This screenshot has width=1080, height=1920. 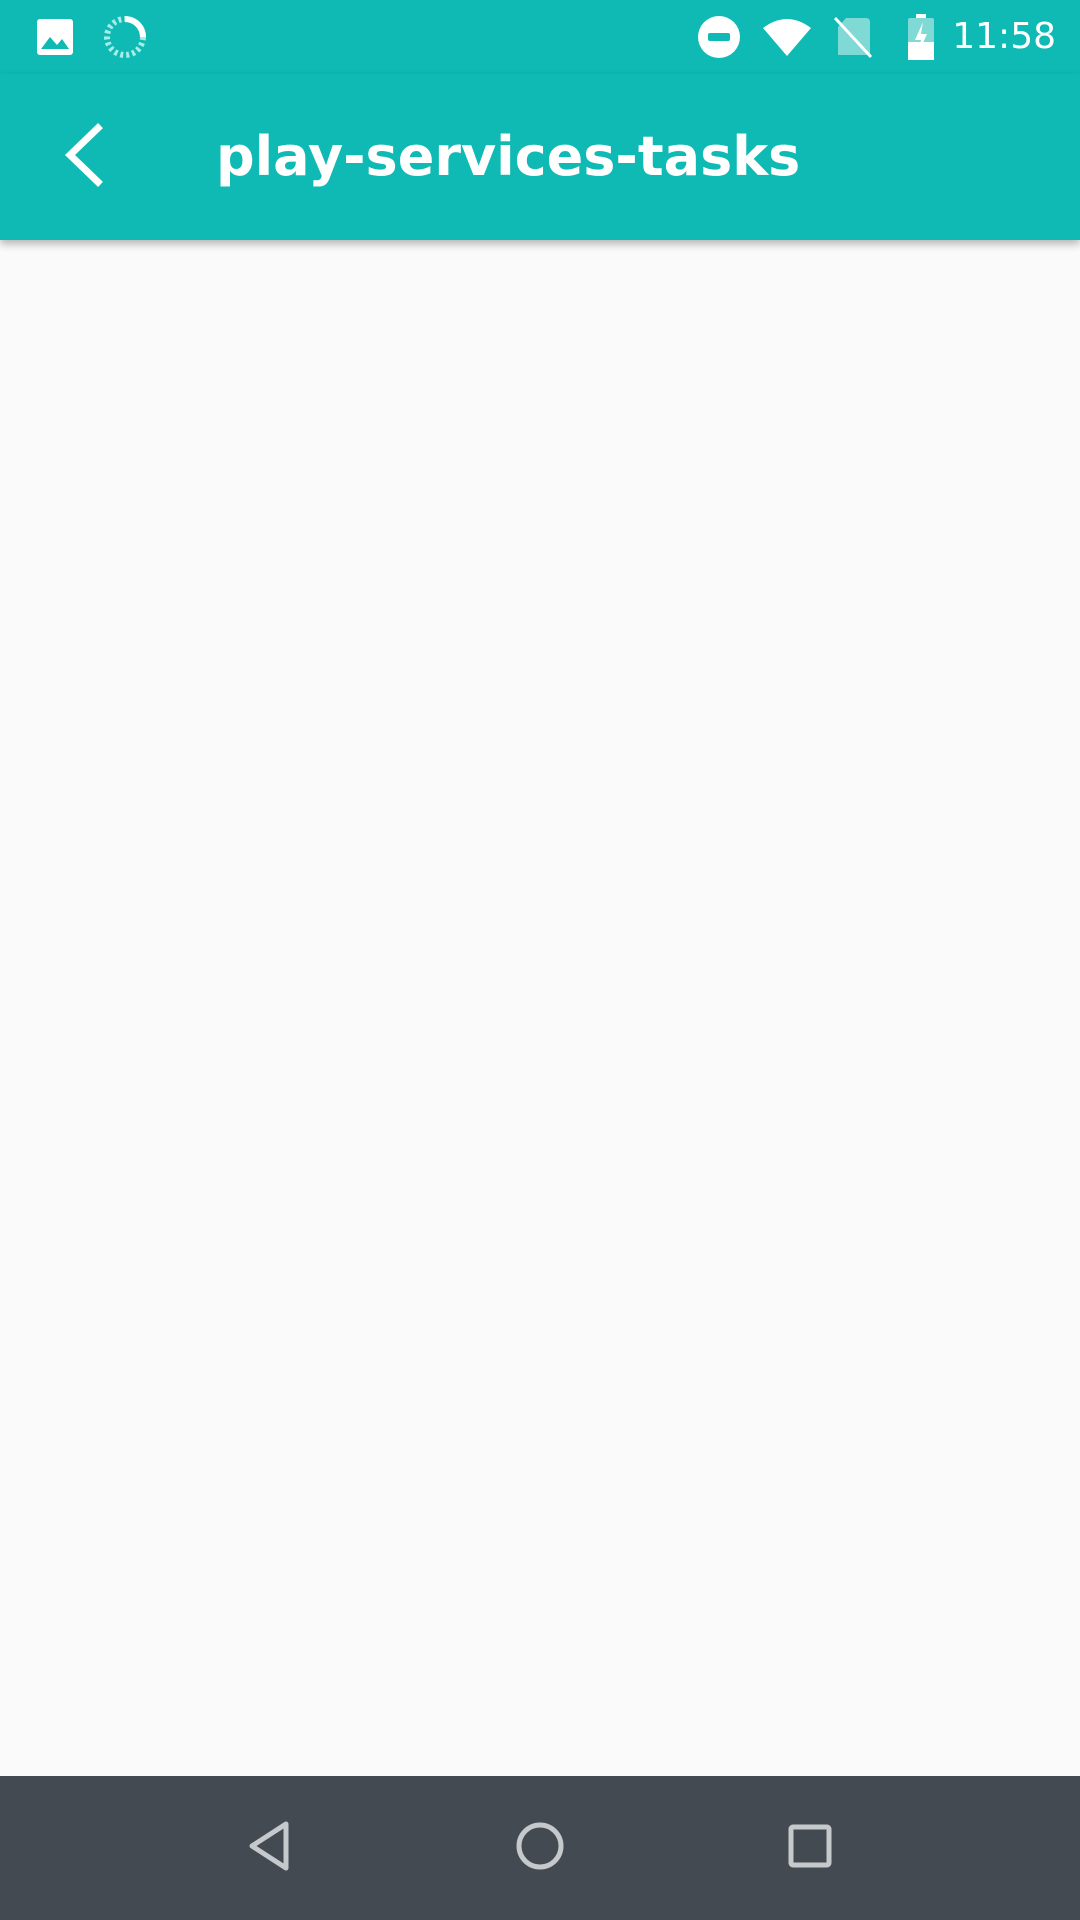 I want to click on sync-spinner-icon, so click(x=125, y=37).